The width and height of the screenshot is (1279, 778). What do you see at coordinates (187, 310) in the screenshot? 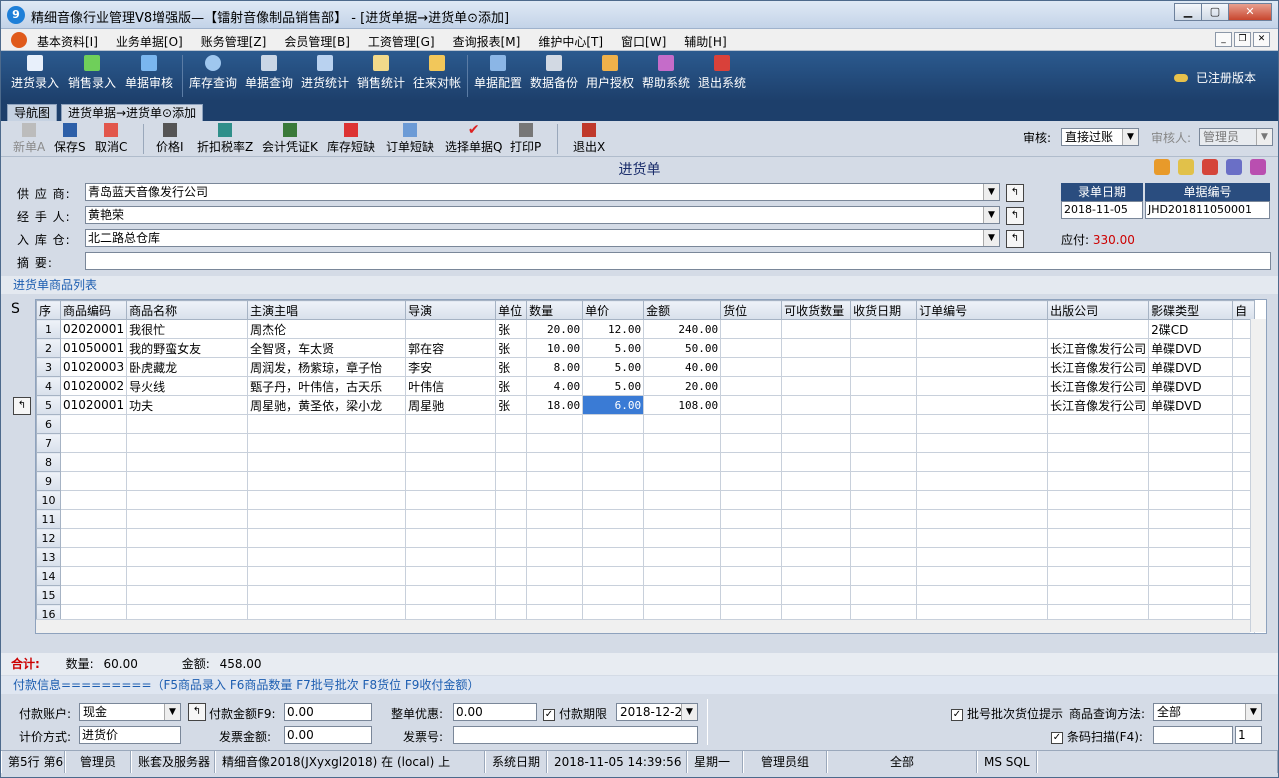
I see `column-header: 商品名称` at bounding box center [187, 310].